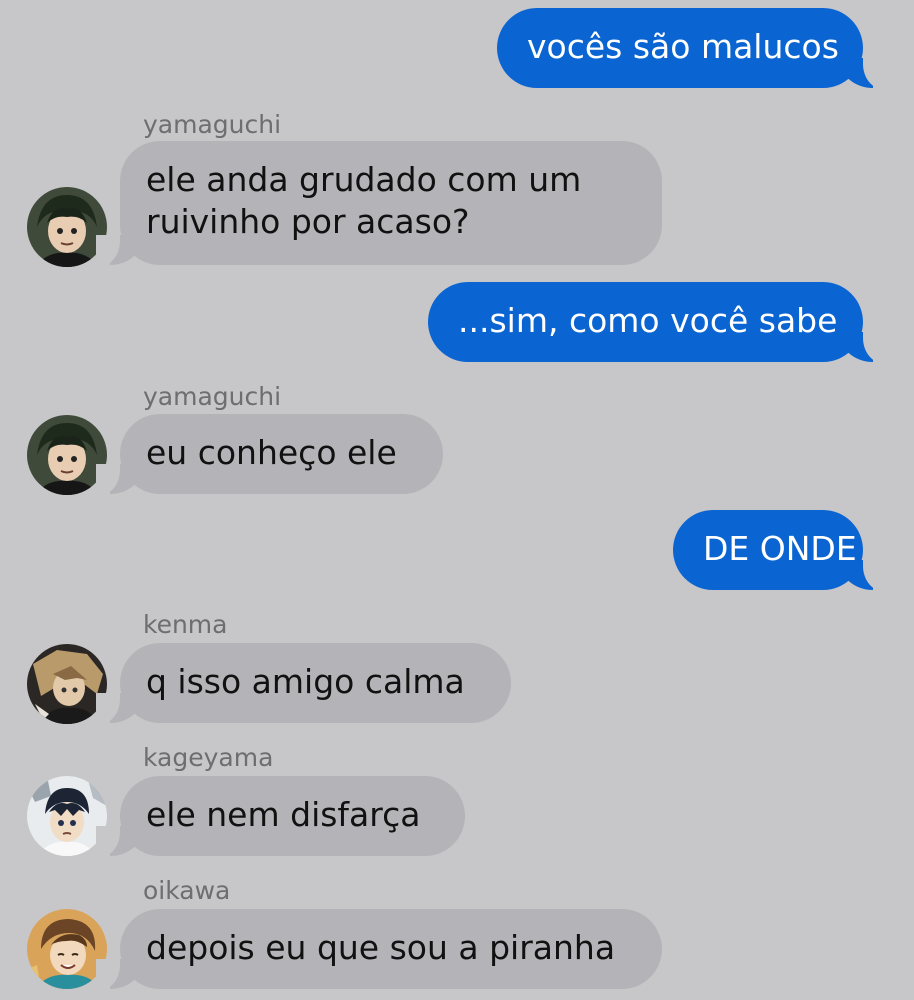  I want to click on sender-name: oikawa, so click(187, 890).